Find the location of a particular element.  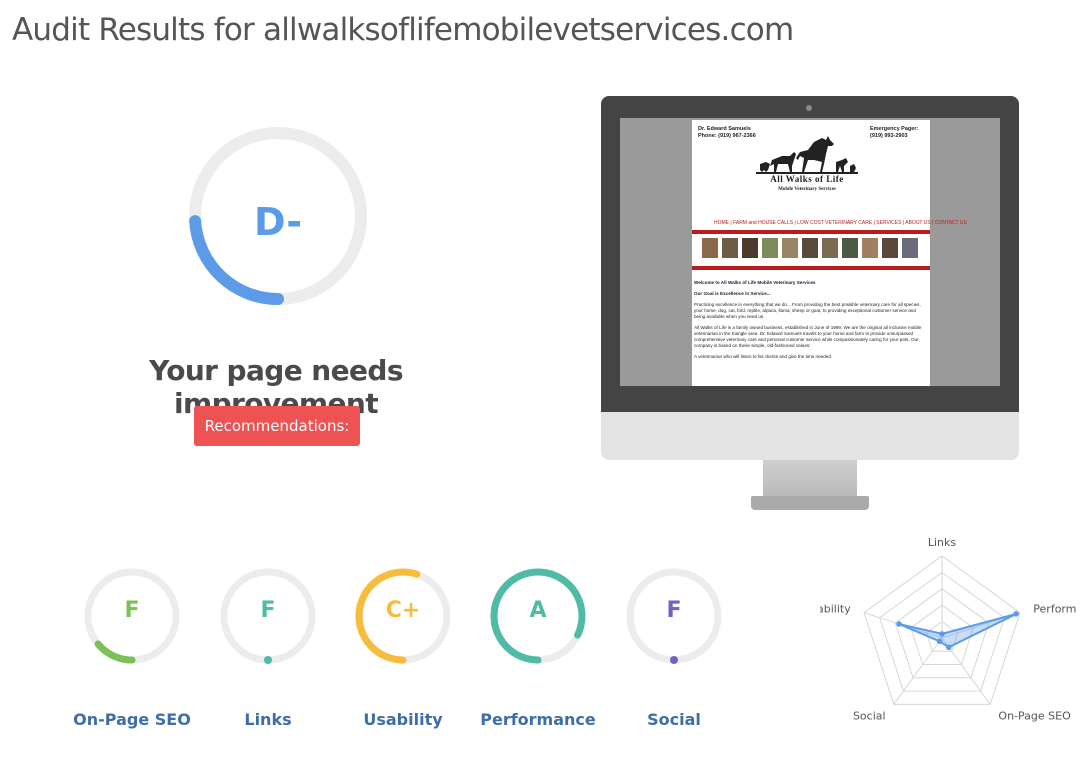

radar-axis-line is located at coordinates (918, 671).